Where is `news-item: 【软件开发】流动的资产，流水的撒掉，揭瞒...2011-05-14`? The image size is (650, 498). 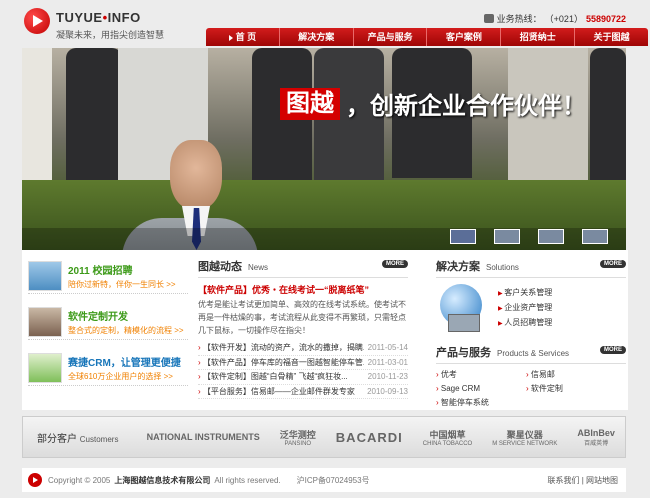 news-item: 【软件开发】流动的资产，流水的撒掉，揭瞒...2011-05-14 is located at coordinates (303, 348).